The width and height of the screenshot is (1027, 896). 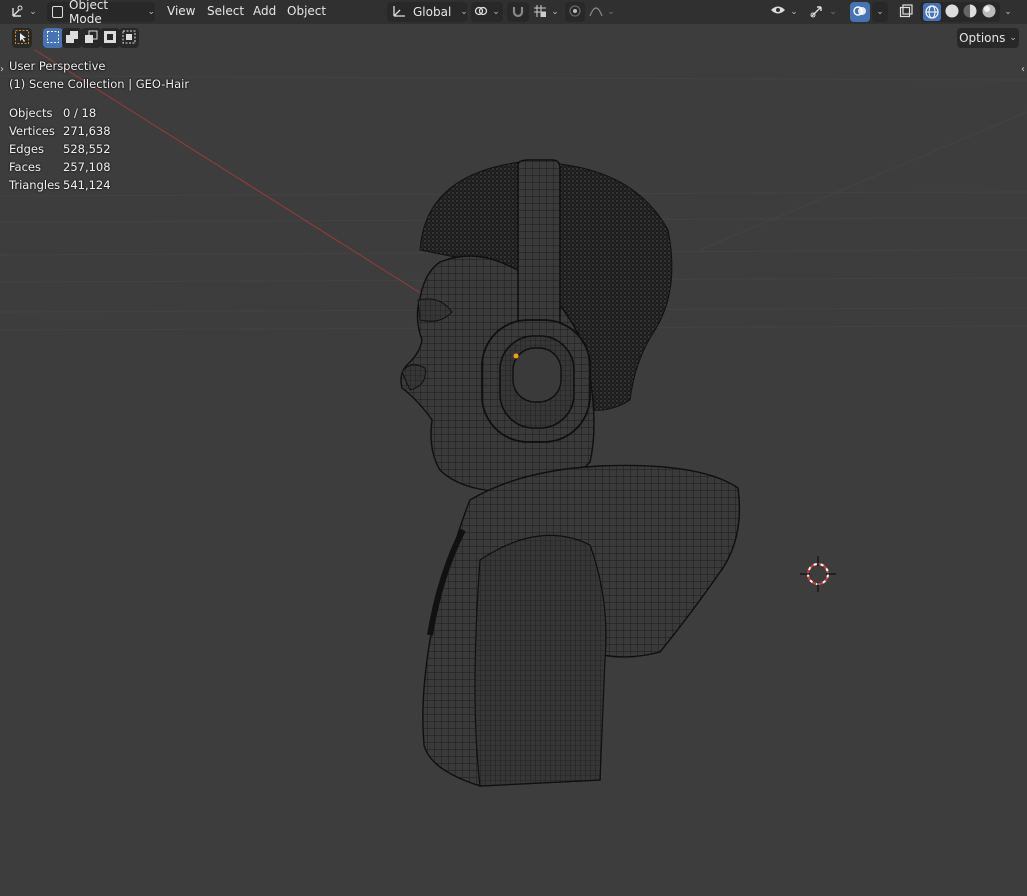 What do you see at coordinates (982, 38) in the screenshot?
I see `options-label: Options` at bounding box center [982, 38].